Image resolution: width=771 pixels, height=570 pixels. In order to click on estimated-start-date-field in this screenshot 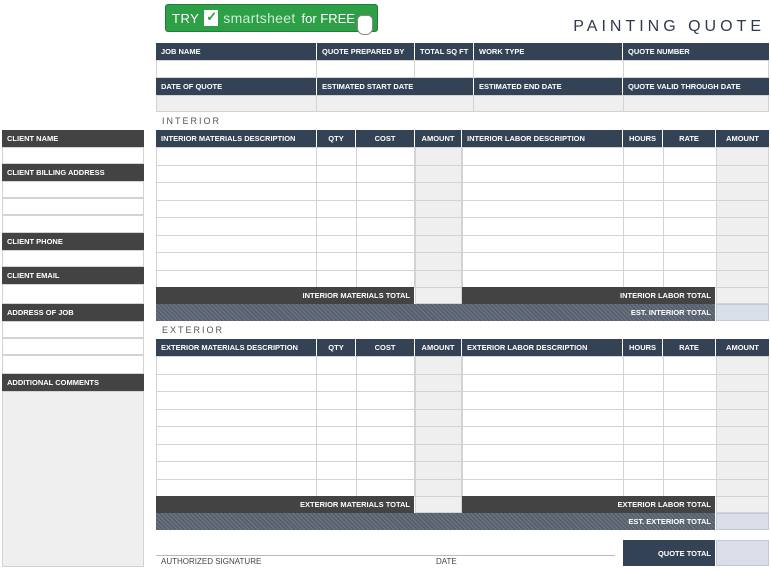, I will do `click(395, 103)`.